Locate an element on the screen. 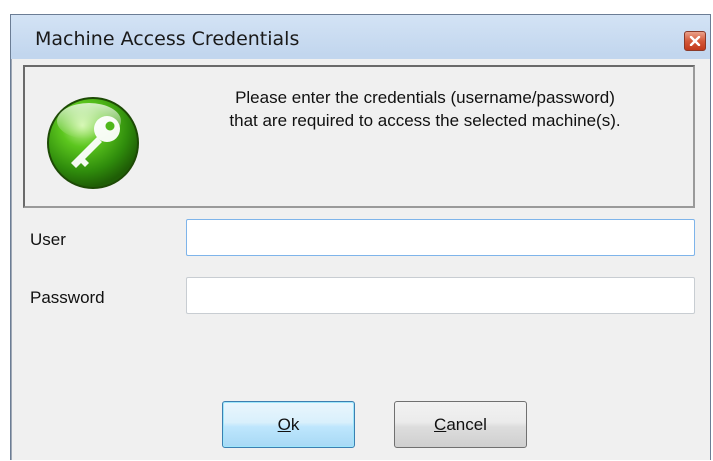 This screenshot has height=461, width=713. ok-label-rest: k is located at coordinates (295, 424).